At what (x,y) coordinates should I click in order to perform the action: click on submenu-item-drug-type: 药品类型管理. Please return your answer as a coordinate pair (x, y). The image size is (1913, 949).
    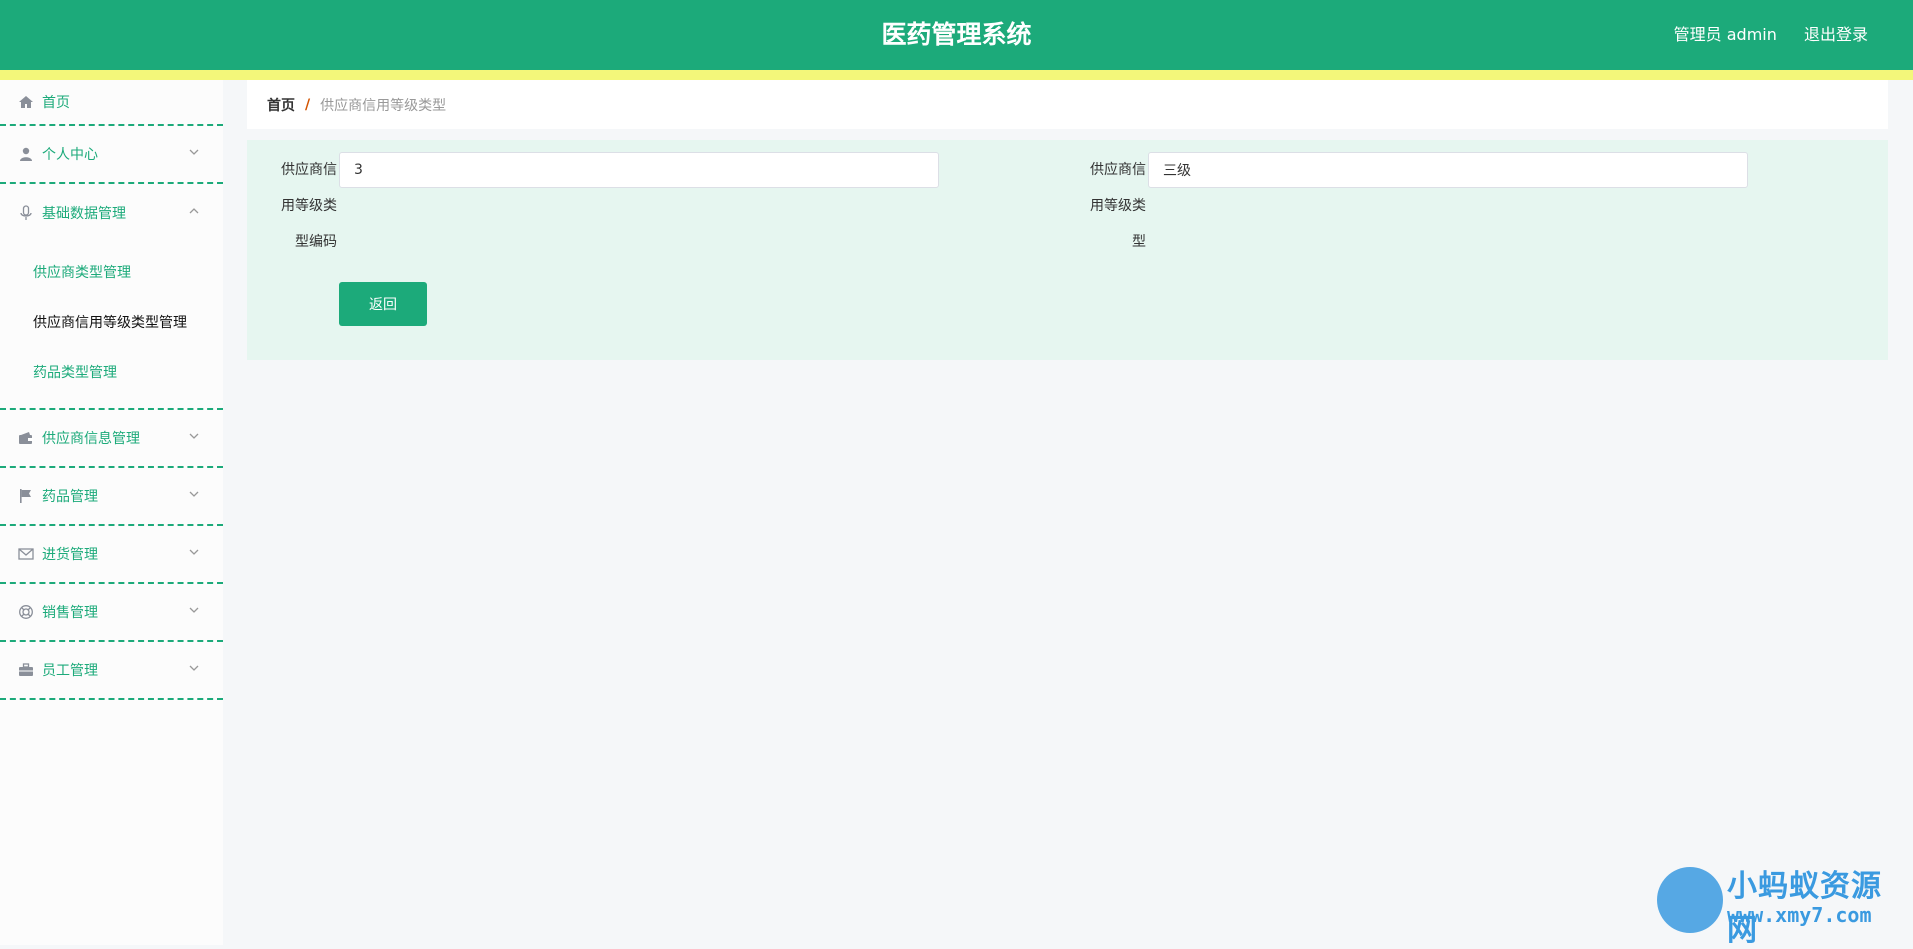
    Looking at the image, I should click on (111, 373).